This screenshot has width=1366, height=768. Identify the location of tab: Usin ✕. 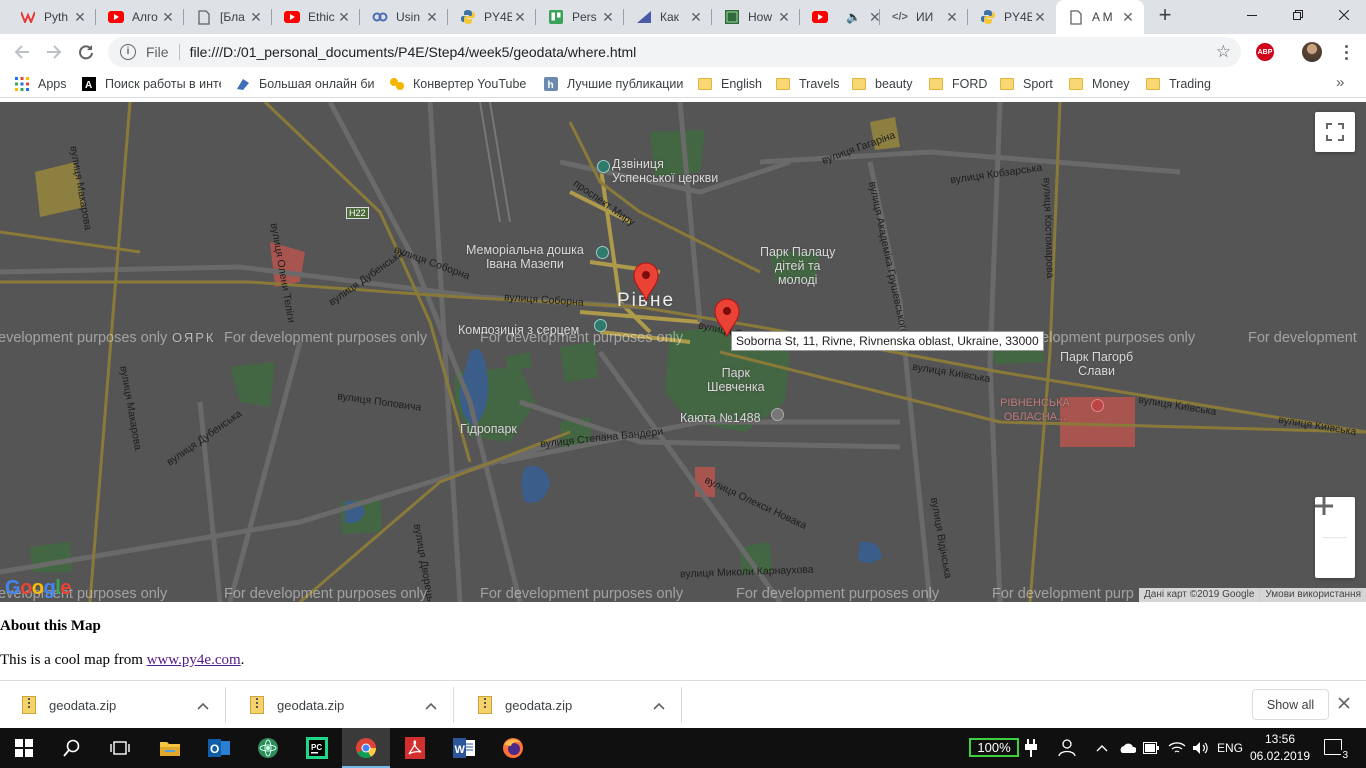
(404, 17).